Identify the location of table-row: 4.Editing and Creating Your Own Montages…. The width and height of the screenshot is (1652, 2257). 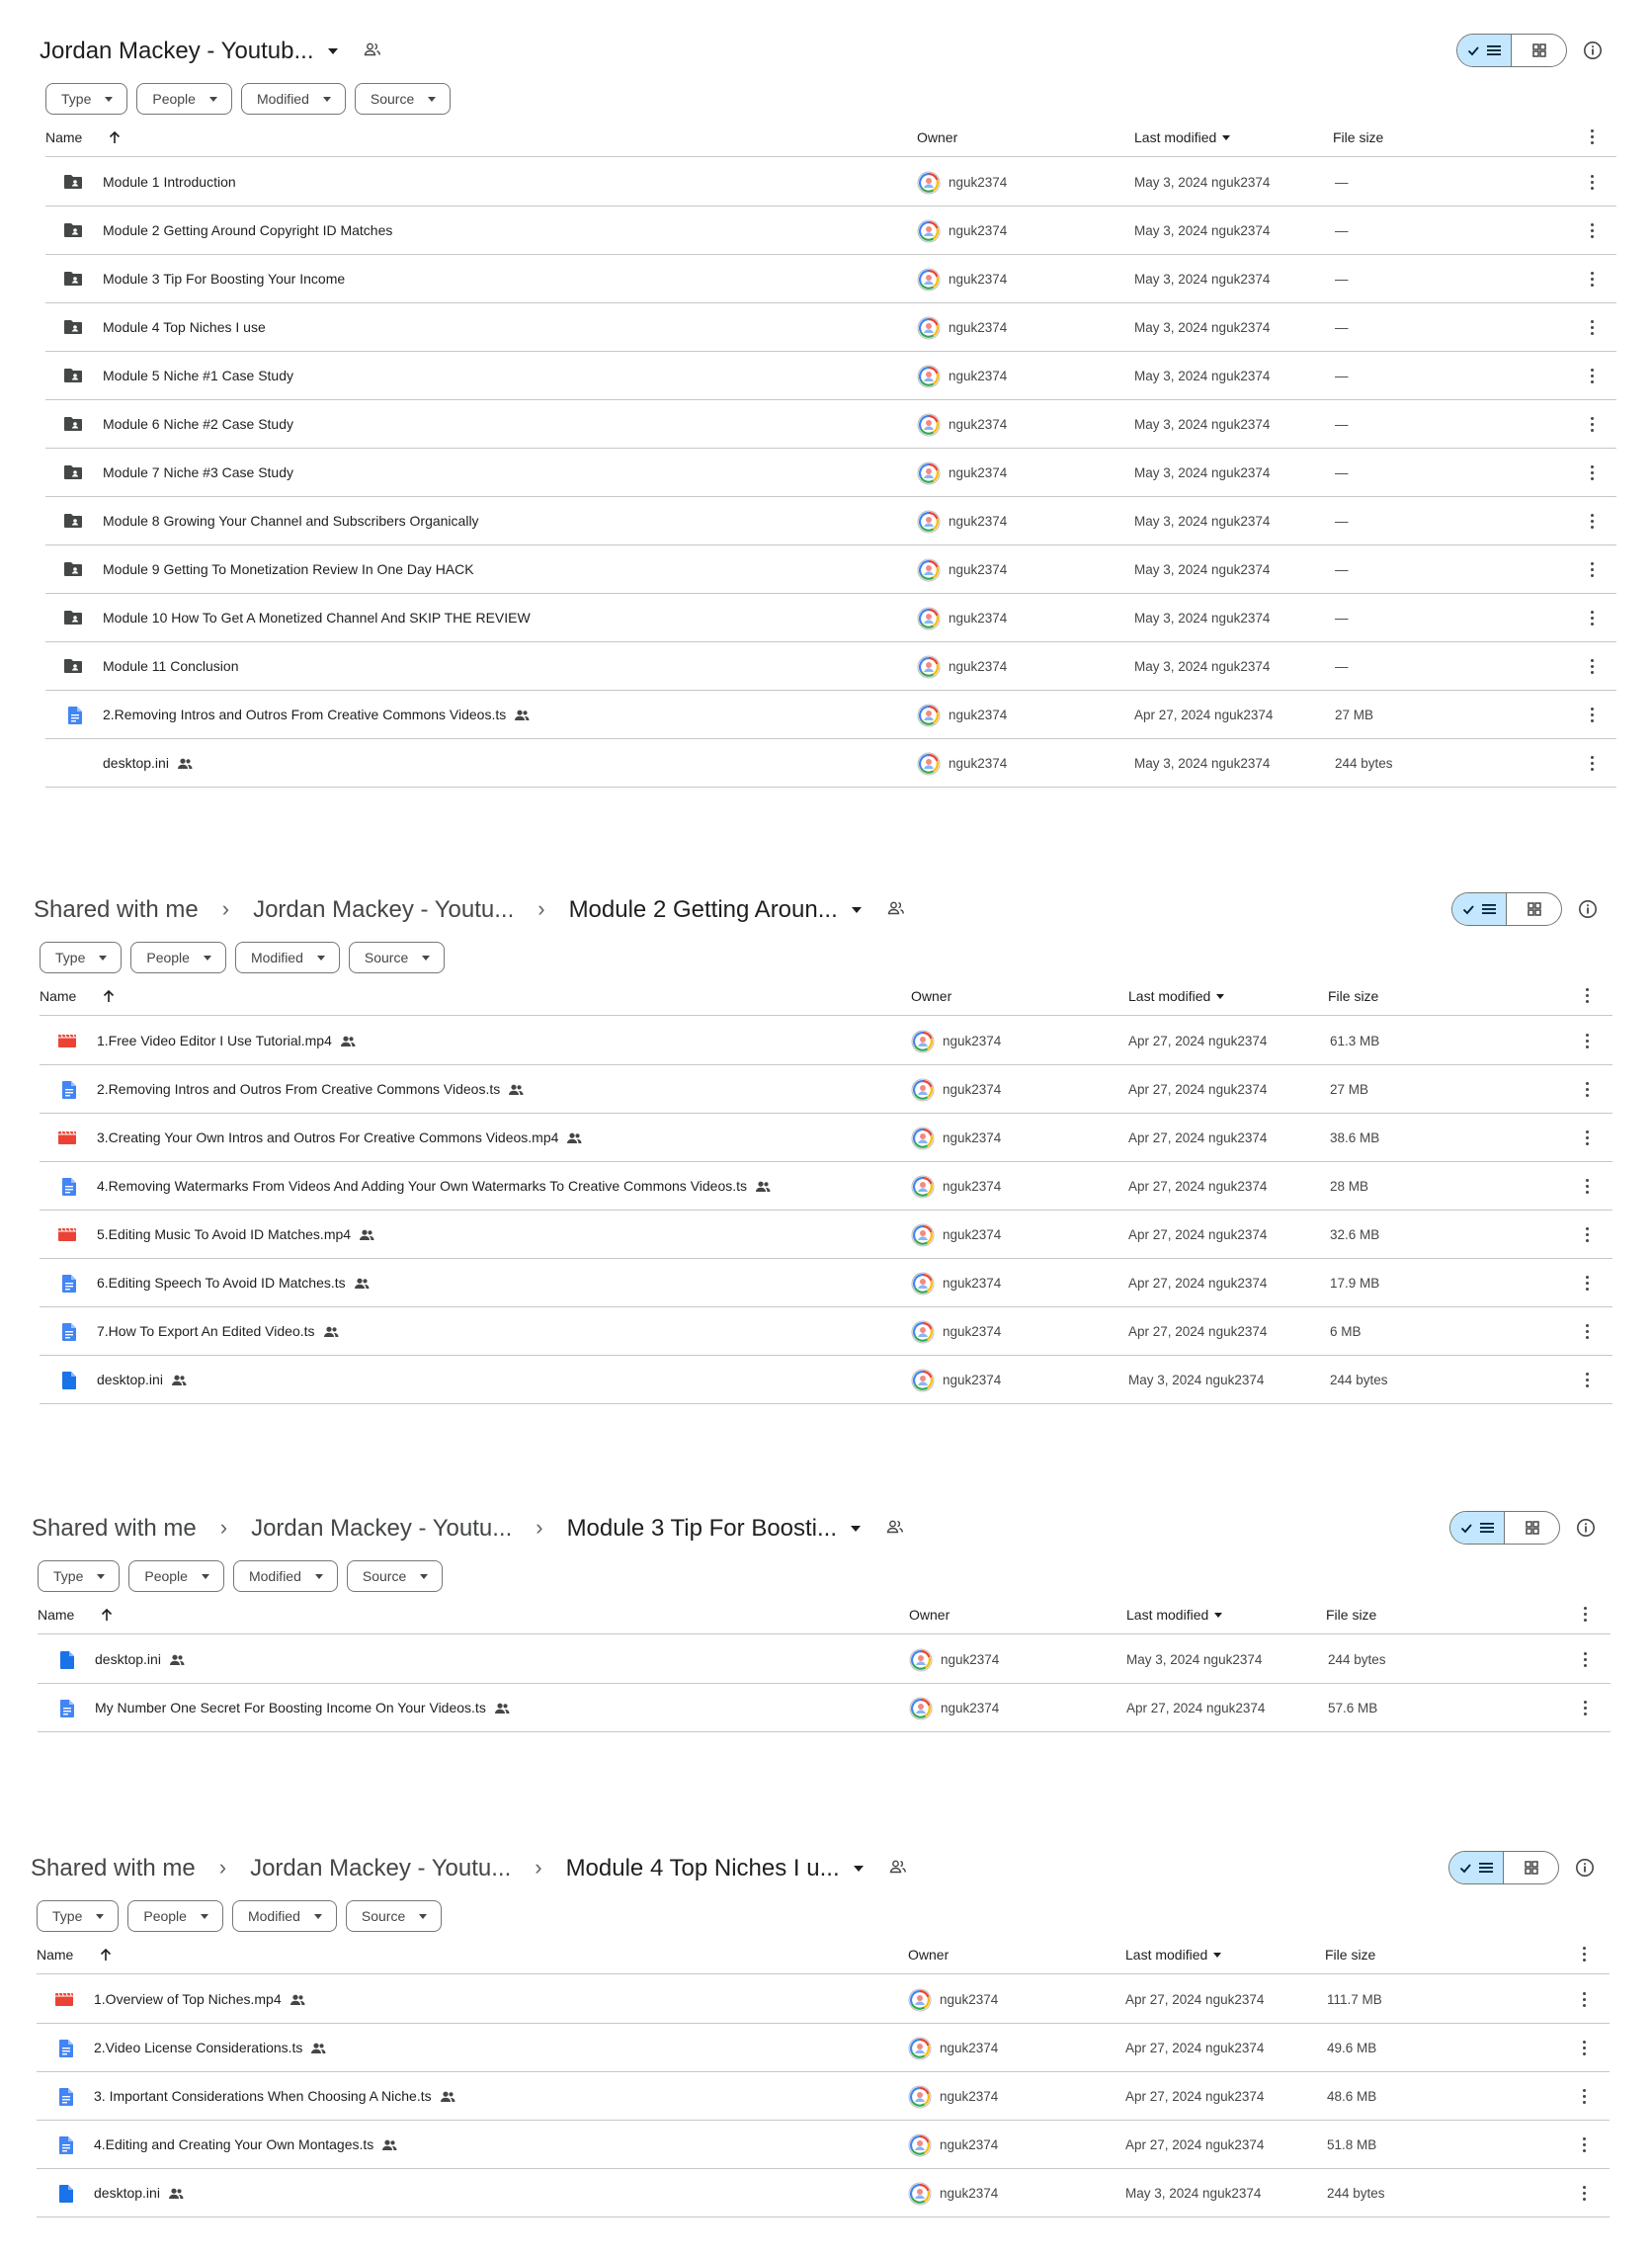
(823, 2145).